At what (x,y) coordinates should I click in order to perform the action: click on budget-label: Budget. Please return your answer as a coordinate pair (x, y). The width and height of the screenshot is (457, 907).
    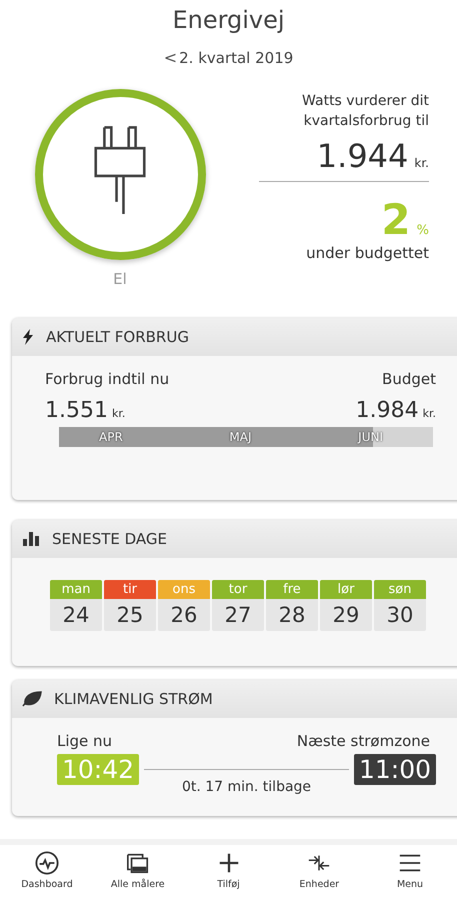
    Looking at the image, I should click on (409, 379).